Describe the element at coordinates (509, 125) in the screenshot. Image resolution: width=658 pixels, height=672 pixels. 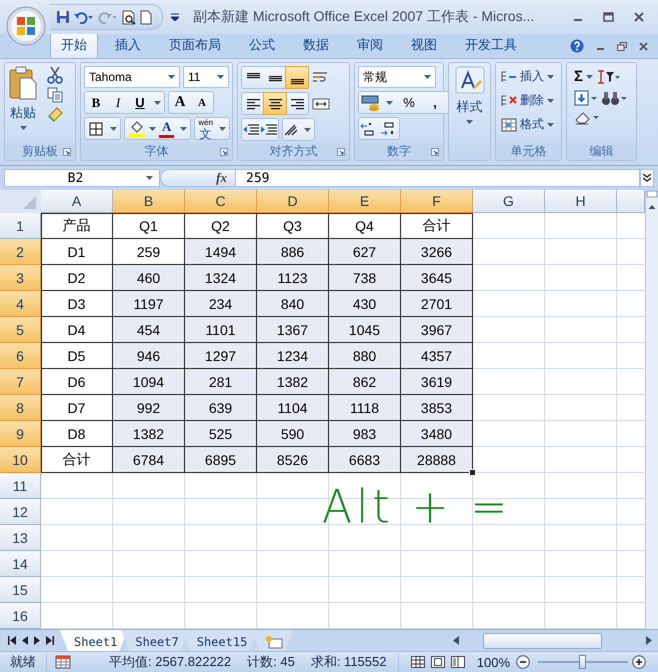
I see `format-cells-icon` at that location.